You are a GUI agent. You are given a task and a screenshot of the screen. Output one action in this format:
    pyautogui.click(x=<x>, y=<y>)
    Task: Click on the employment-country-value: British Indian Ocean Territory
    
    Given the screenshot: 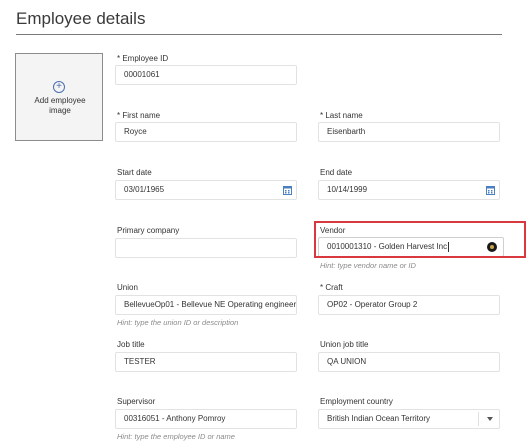 What is the action you would take?
    pyautogui.click(x=379, y=418)
    